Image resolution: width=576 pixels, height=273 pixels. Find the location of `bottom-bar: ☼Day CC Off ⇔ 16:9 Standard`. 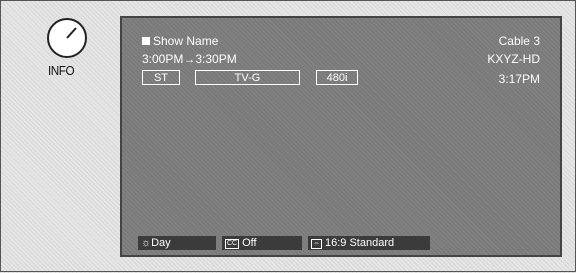

bottom-bar: ☼Day CC Off ⇔ 16:9 Standard is located at coordinates (341, 243).